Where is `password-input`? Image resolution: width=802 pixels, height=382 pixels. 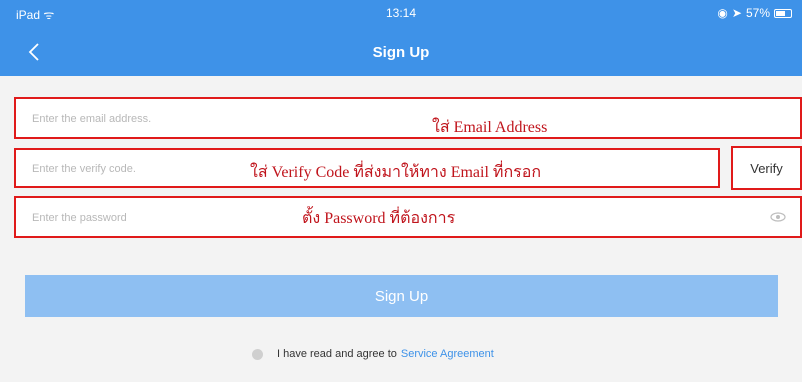 password-input is located at coordinates (182, 218).